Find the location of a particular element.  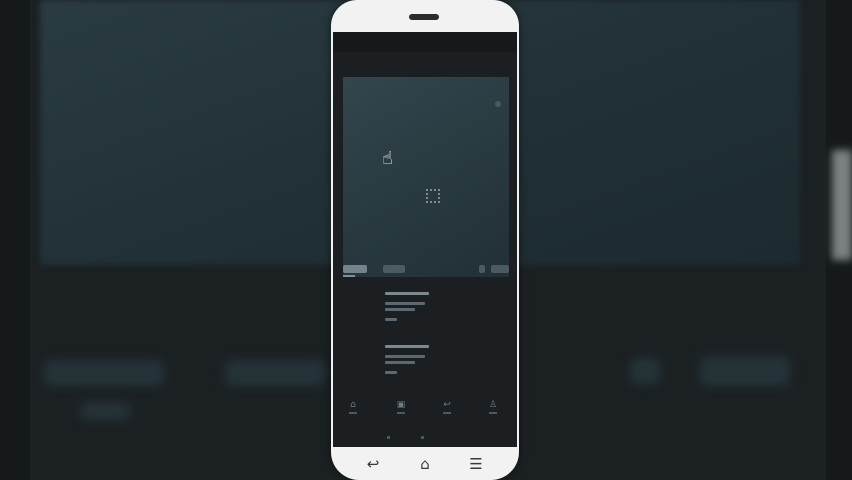

back-arrow-icon: ↩ is located at coordinates (447, 407).